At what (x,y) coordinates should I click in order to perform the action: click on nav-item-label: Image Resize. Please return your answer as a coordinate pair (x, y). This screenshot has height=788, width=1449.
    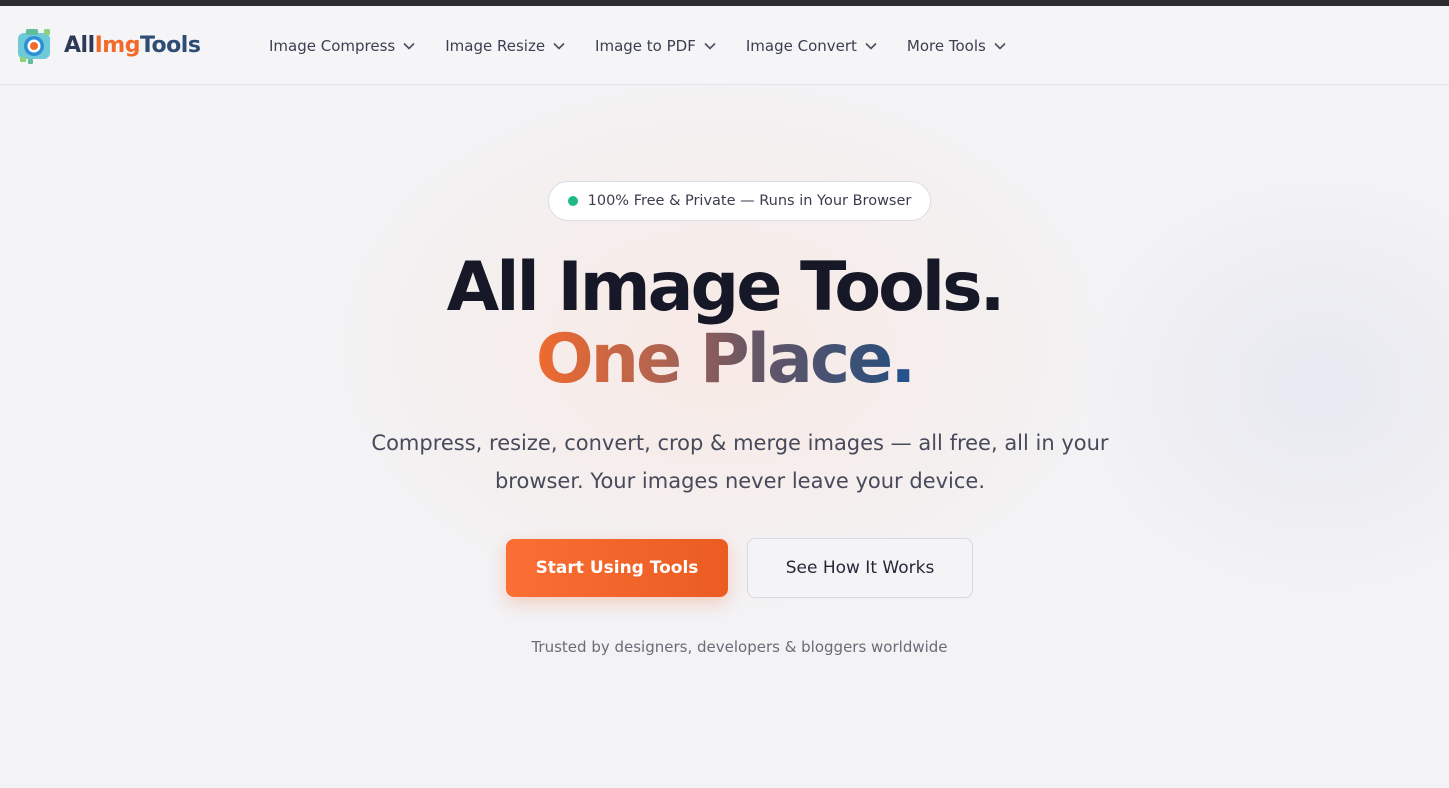
    Looking at the image, I should click on (495, 45).